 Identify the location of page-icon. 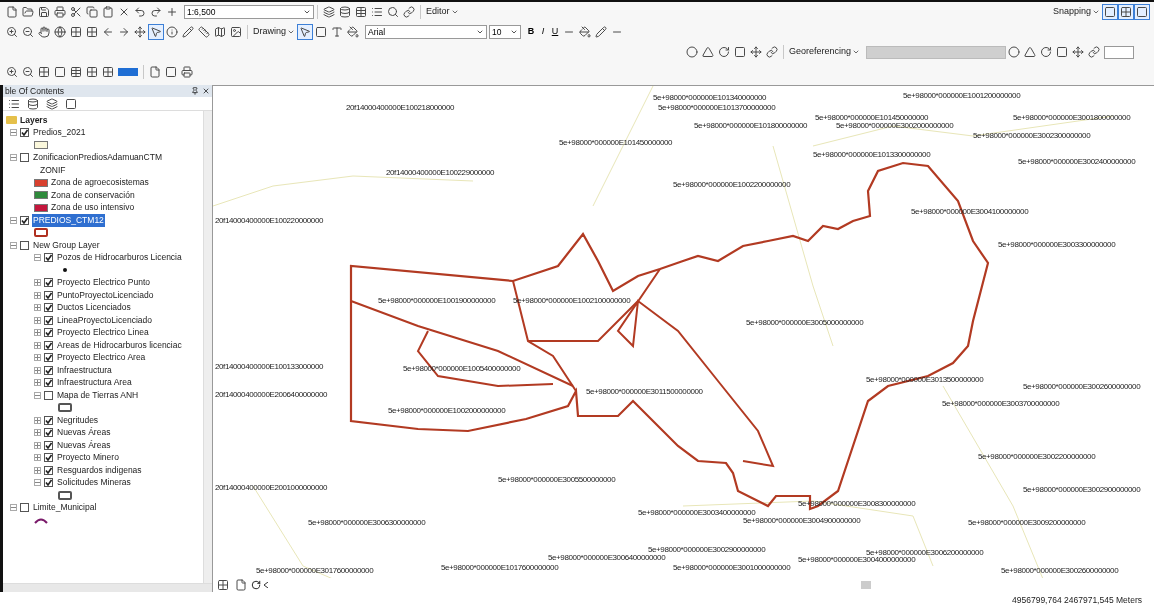
(241, 585).